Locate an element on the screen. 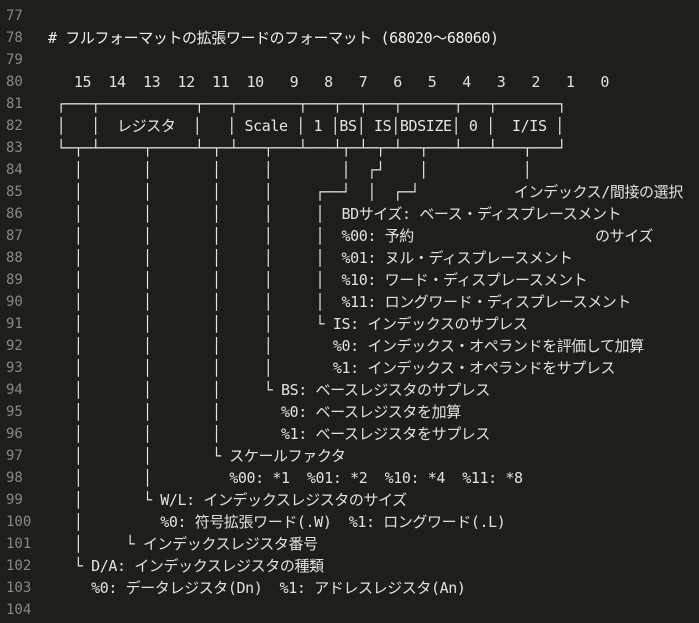 Image resolution: width=699 pixels, height=623 pixels. line-number: 88 is located at coordinates (14, 258).